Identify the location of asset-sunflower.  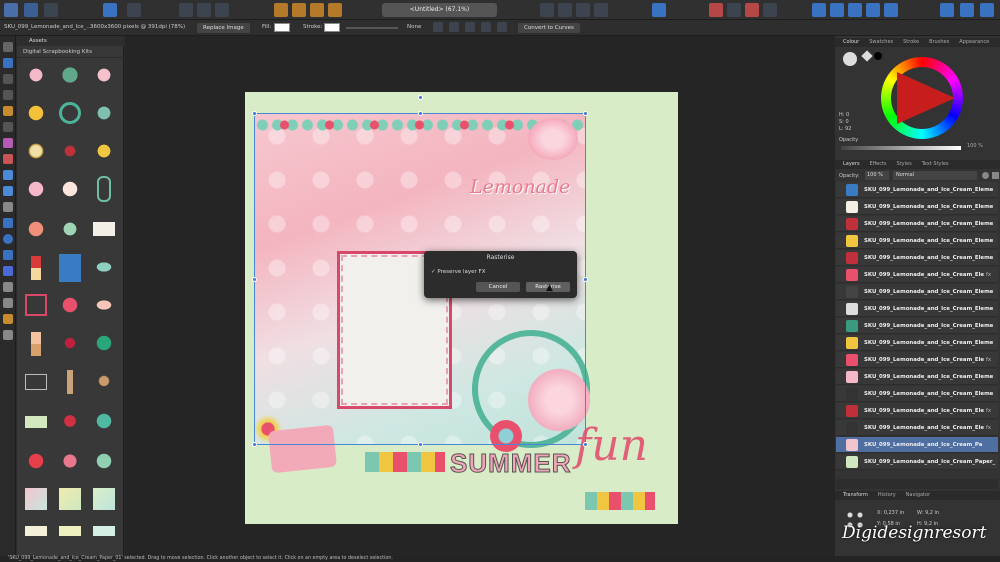
(36, 151).